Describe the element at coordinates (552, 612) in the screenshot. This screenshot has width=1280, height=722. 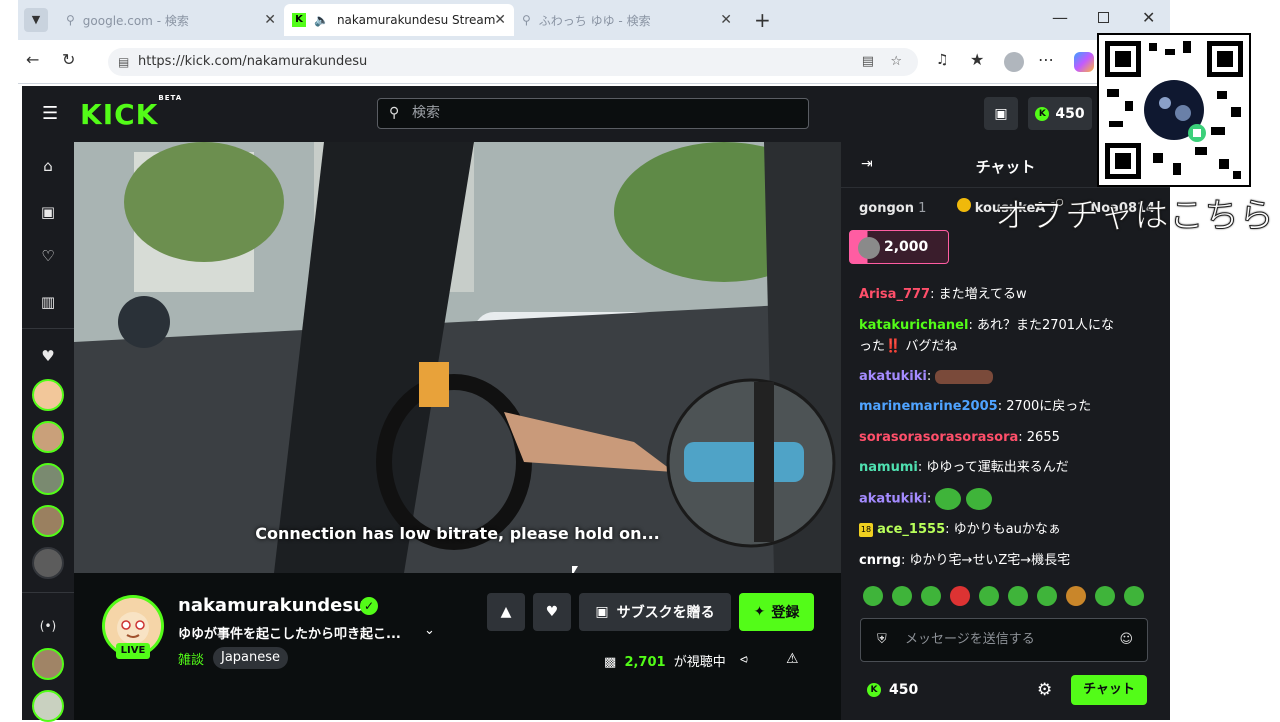
I see `follow-heart-button: ♥` at that location.